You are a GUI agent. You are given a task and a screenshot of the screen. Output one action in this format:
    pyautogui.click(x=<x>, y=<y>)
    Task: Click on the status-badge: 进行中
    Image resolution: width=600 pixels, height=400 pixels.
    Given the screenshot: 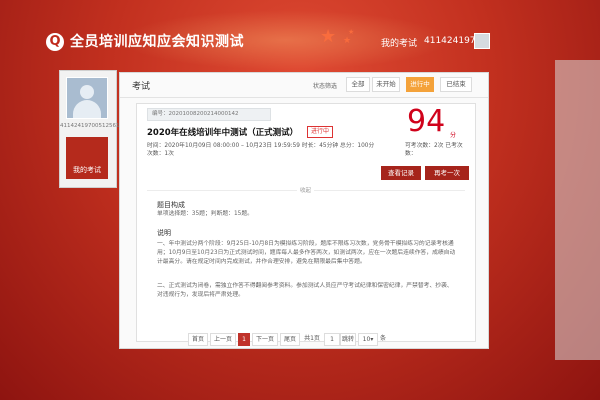 What is the action you would take?
    pyautogui.click(x=320, y=132)
    